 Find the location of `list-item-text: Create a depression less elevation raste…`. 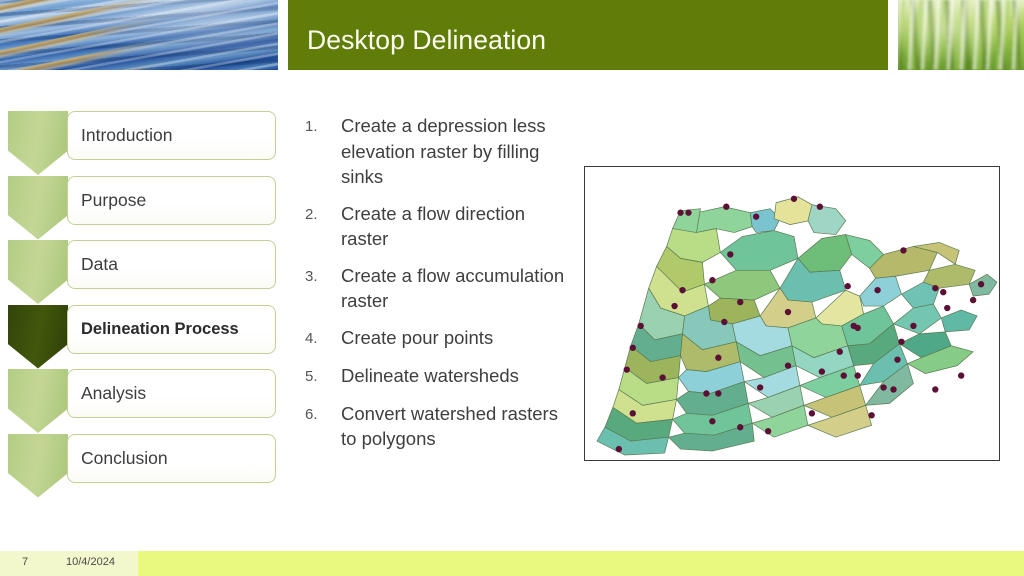

list-item-text: Create a depression less elevation raste… is located at coordinates (443, 151).